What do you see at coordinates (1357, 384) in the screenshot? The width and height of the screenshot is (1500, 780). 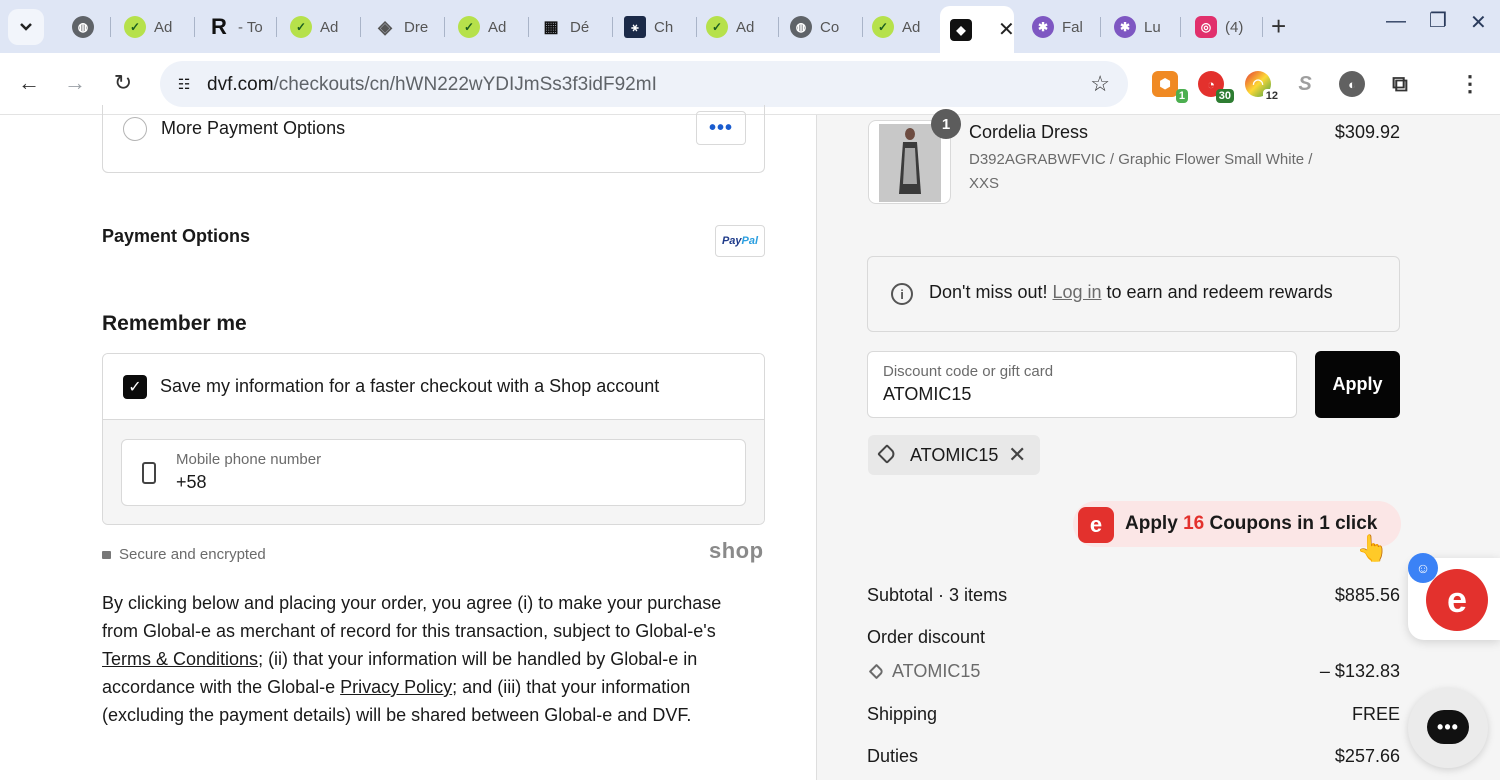 I see `apply-discount-button: Apply` at bounding box center [1357, 384].